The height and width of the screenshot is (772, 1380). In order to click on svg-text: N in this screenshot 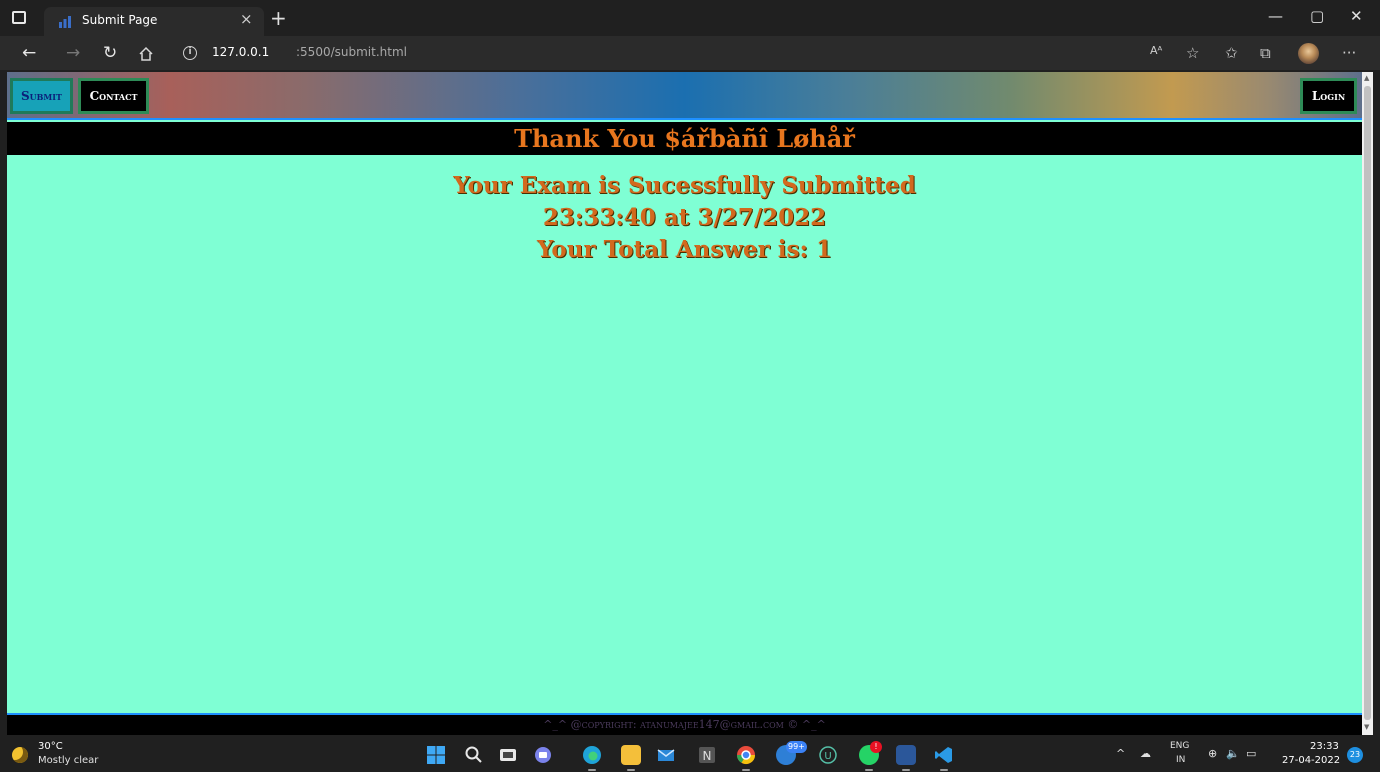, I will do `click(707, 756)`.